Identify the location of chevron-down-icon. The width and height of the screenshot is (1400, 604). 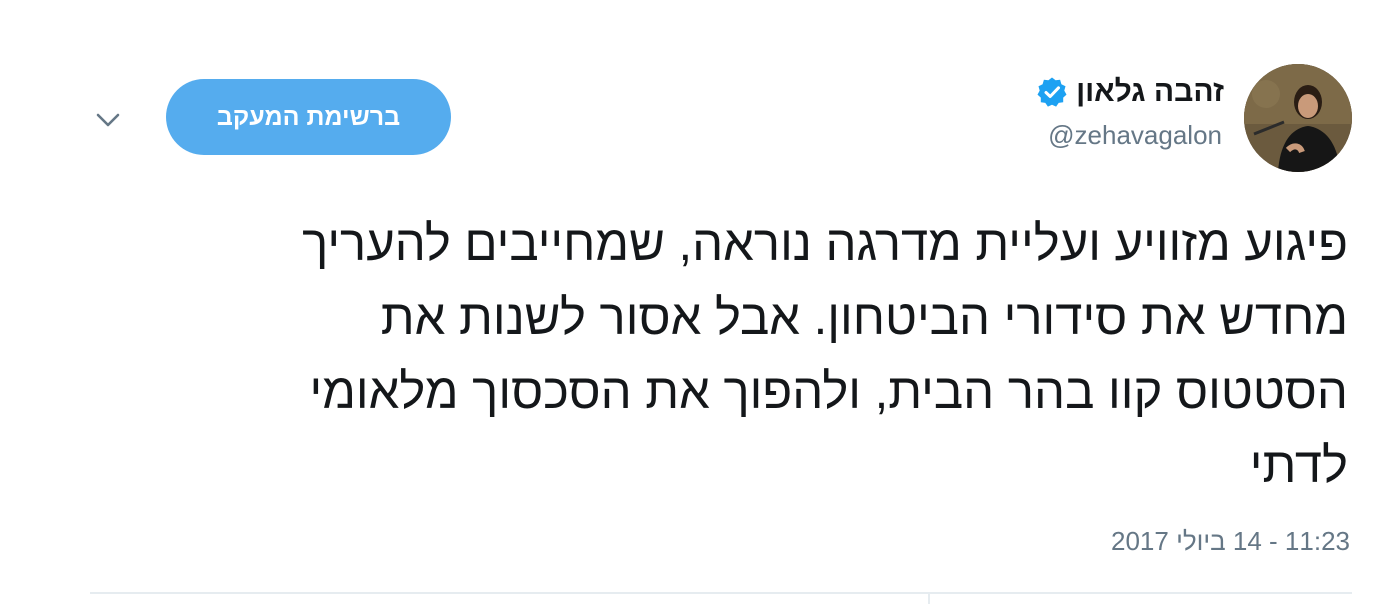
(108, 120).